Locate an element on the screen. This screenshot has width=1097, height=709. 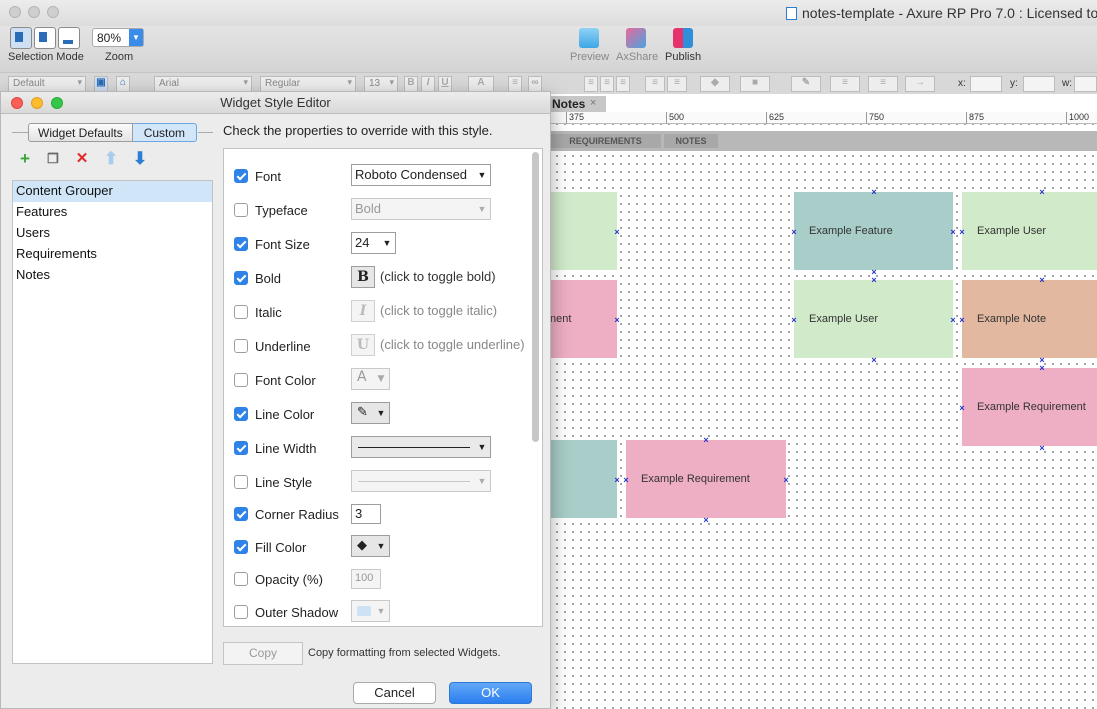
tab-widget-defaults: Widget Defaults is located at coordinates (80, 132).